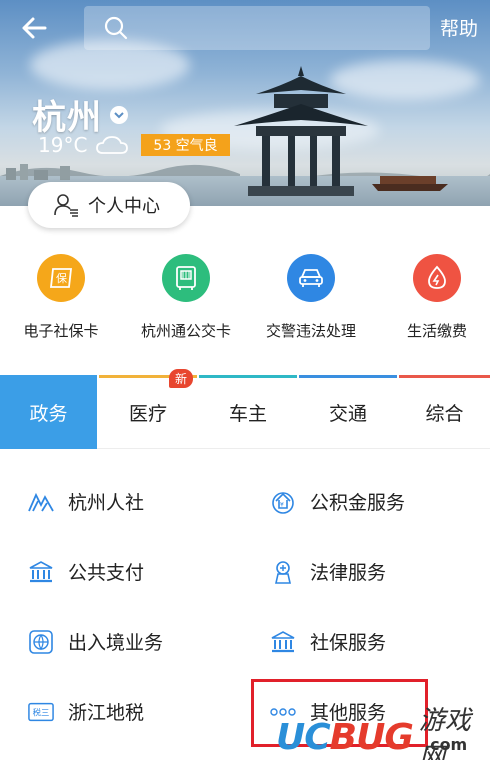  I want to click on service-hangzhou-hr: 杭州人社, so click(86, 501).